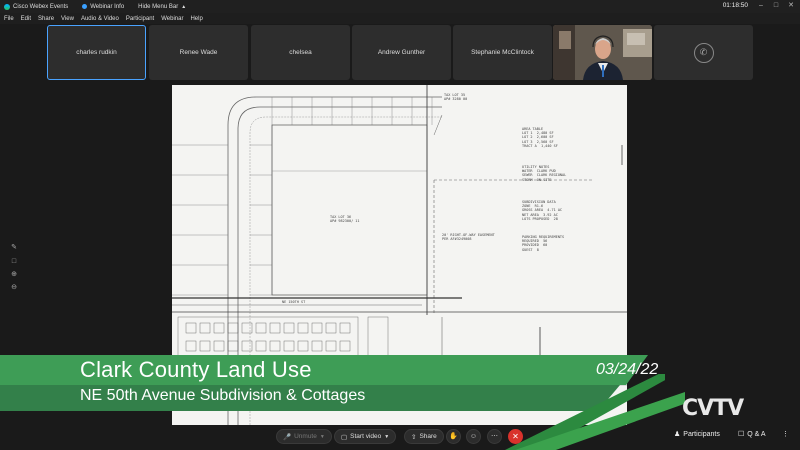 The height and width of the screenshot is (450, 800). I want to click on hide-menu-bar-label: Hide Menu Bar, so click(158, 6).